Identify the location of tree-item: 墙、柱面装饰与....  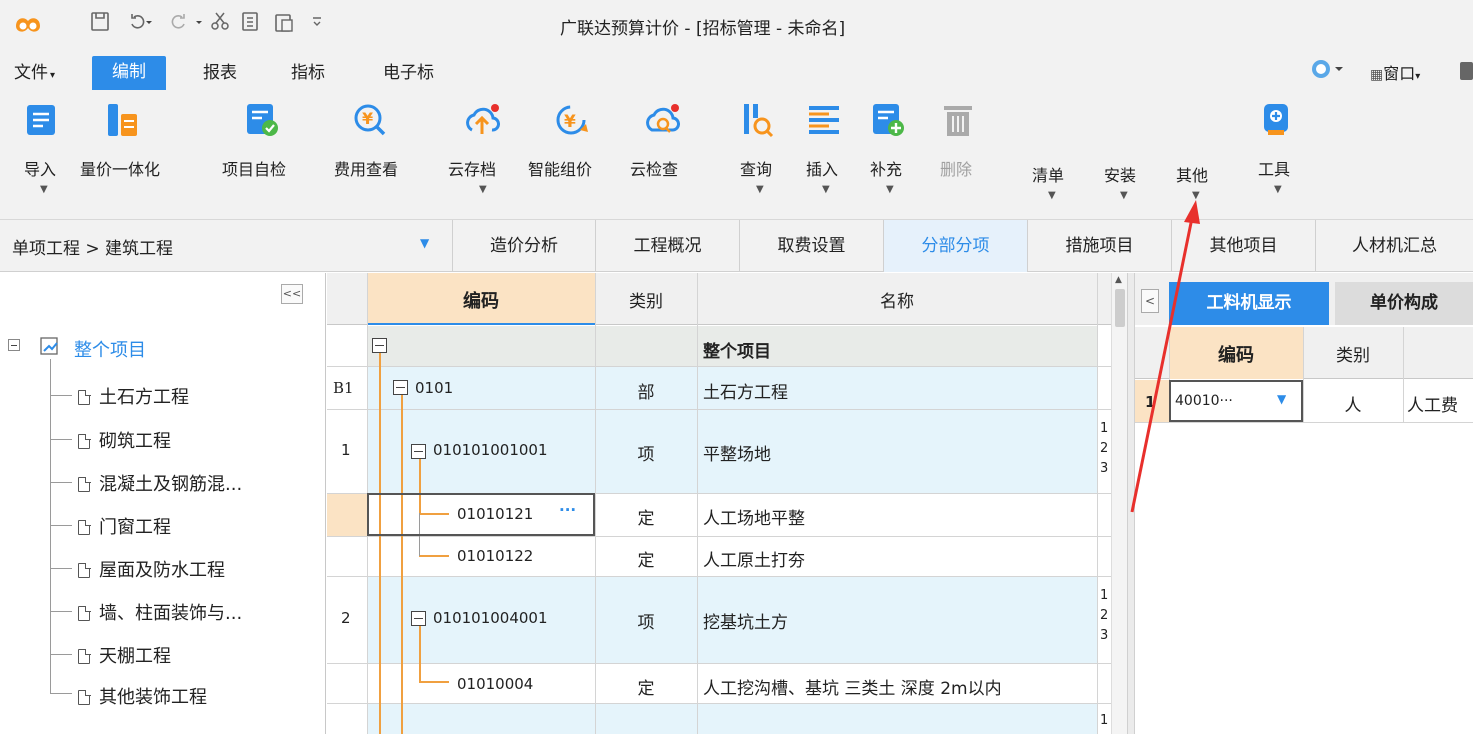
(160, 612).